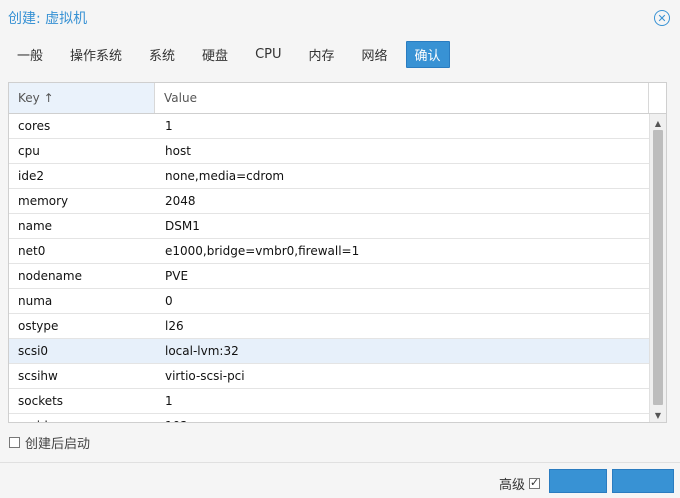 Image resolution: width=680 pixels, height=498 pixels. Describe the element at coordinates (658, 415) in the screenshot. I see `scroll-down-icon: ▼` at that location.